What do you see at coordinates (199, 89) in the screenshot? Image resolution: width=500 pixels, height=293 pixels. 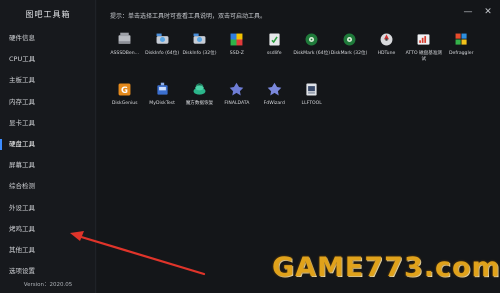 I see `data-recovery-icon` at bounding box center [199, 89].